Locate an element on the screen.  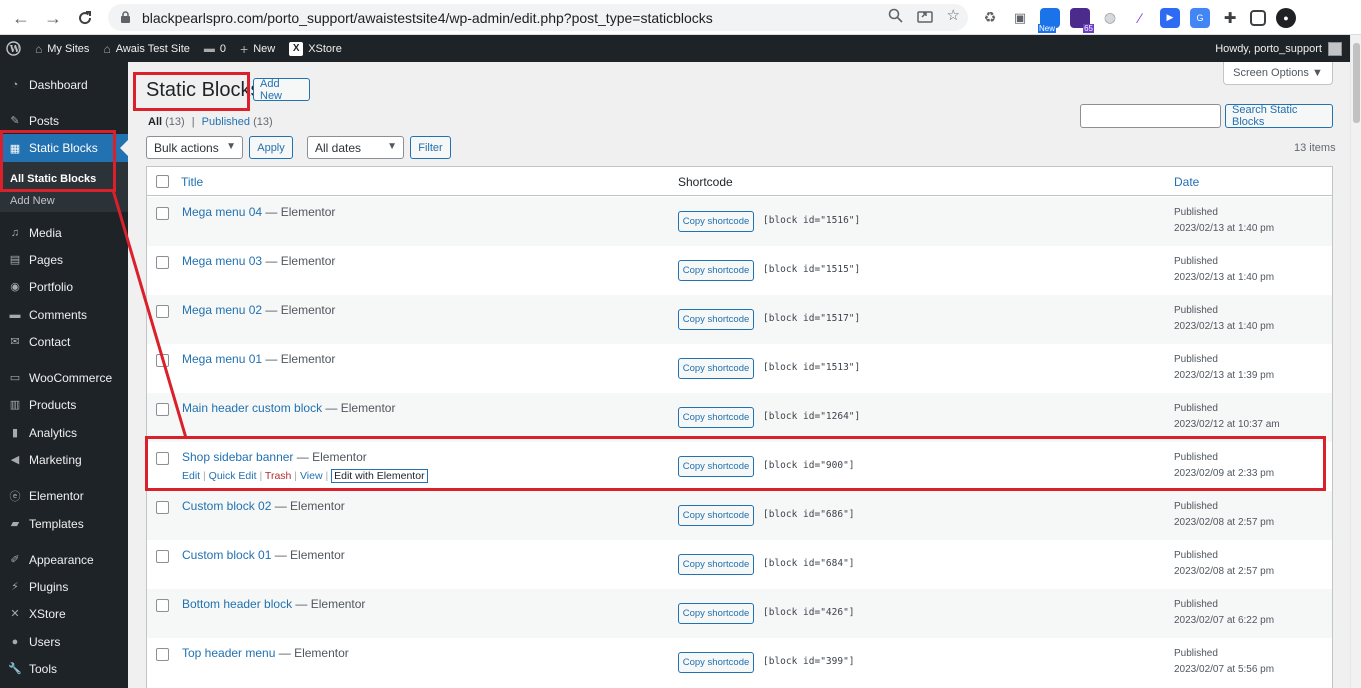
annotation-arrow-line is located at coordinates (149, 314).